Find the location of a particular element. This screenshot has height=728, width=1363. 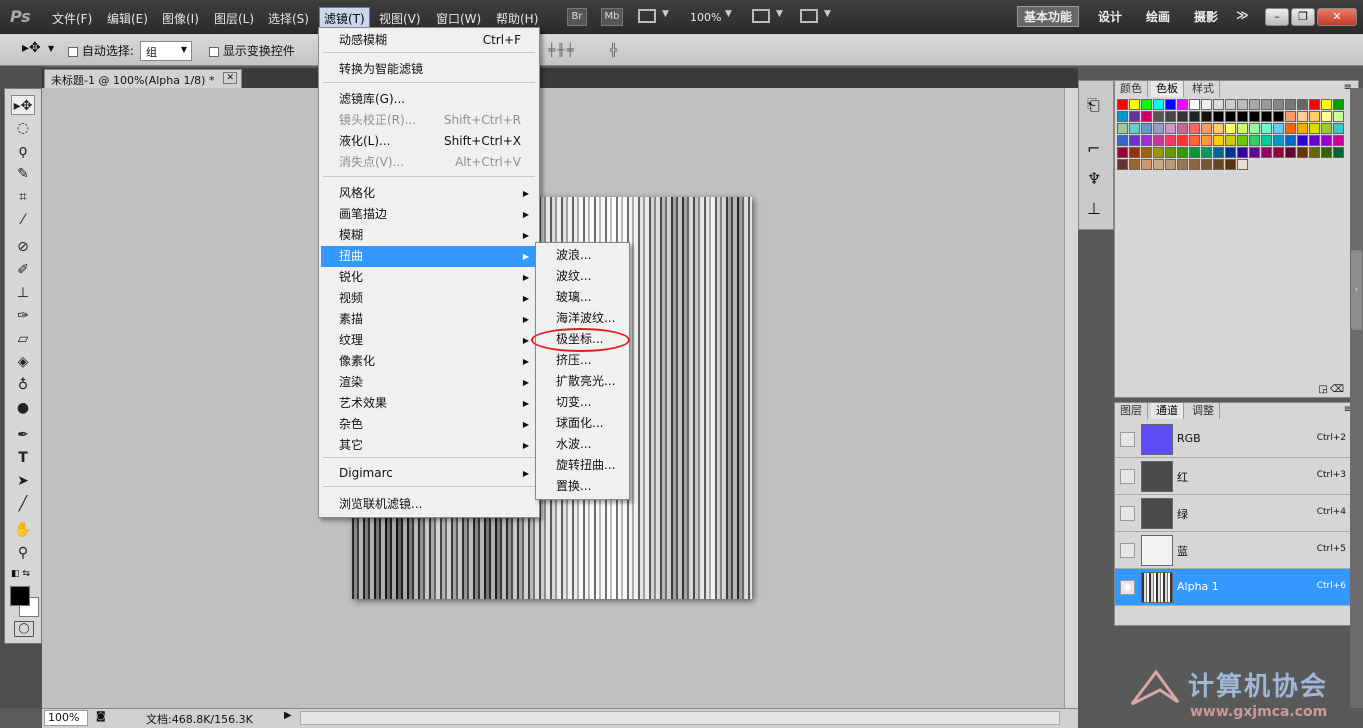

filter-menu-item: 像素化 ▶ is located at coordinates (429, 361).